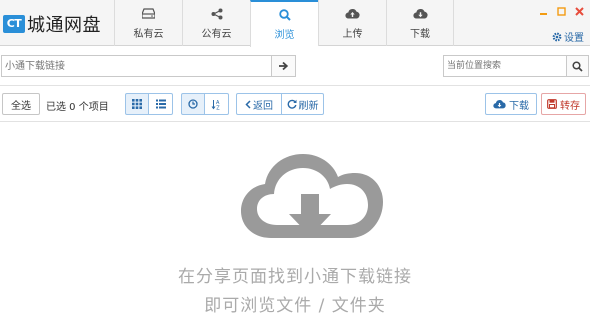  Describe the element at coordinates (218, 107) in the screenshot. I see `svg-text: Z` at that location.